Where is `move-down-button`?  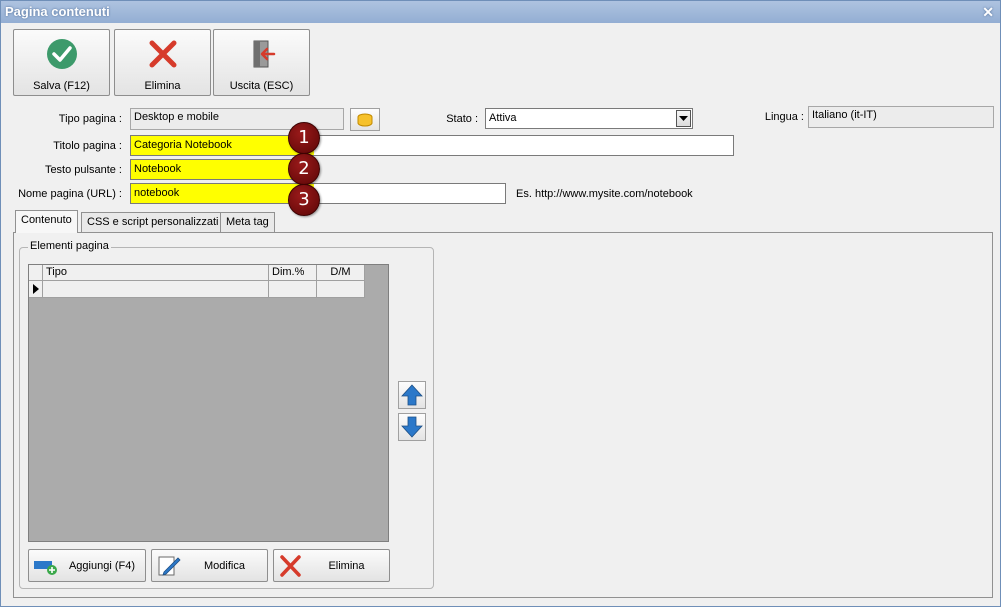
move-down-button is located at coordinates (412, 427).